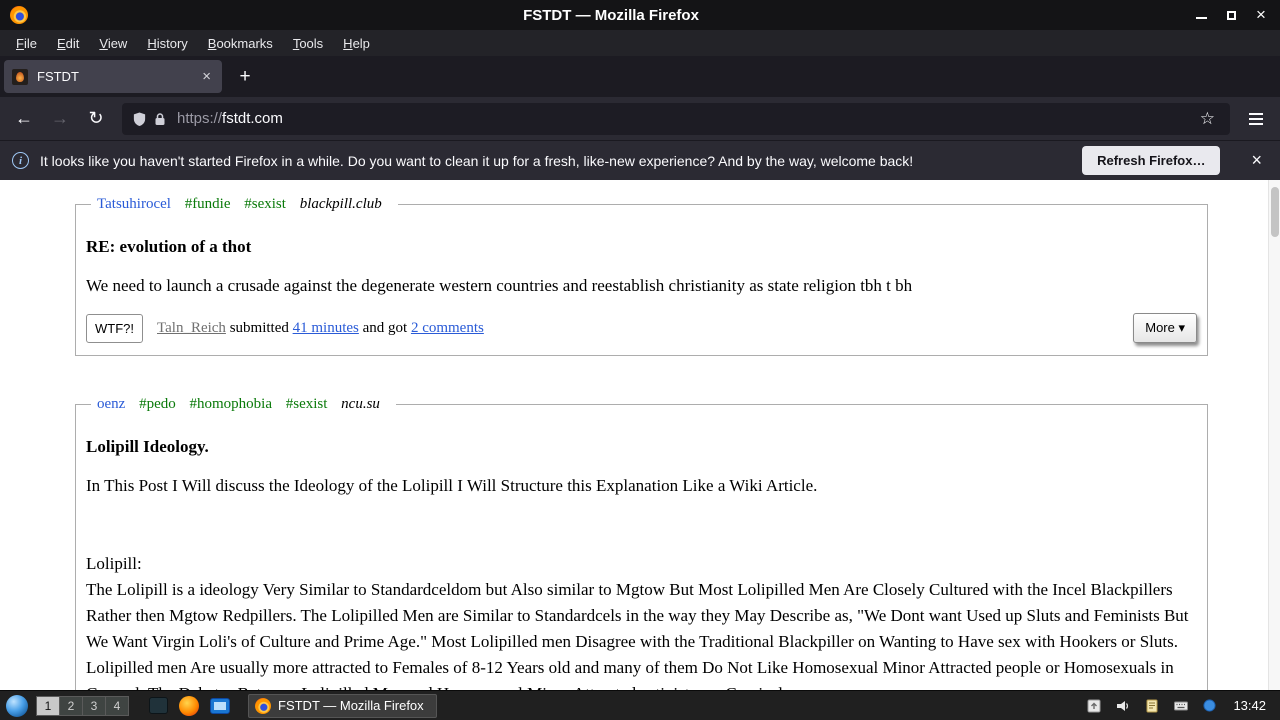  What do you see at coordinates (167, 43) in the screenshot?
I see `menu-history: History` at bounding box center [167, 43].